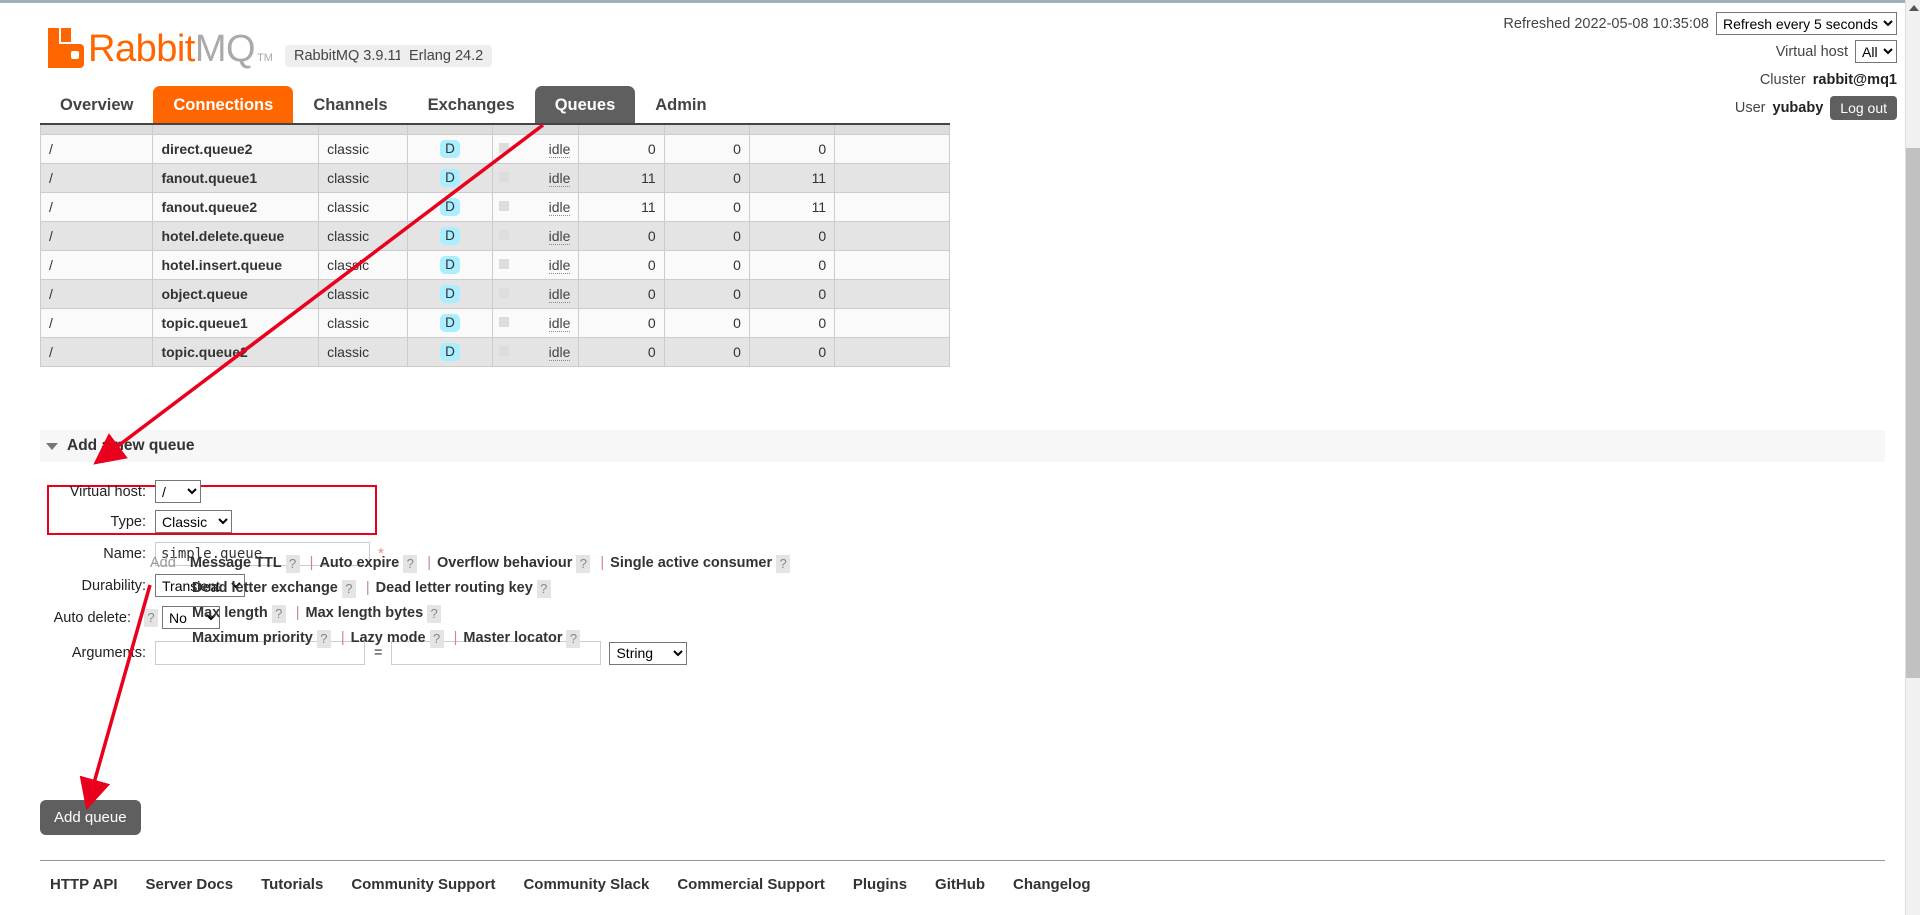 This screenshot has width=1920, height=915. What do you see at coordinates (178, 491) in the screenshot?
I see `form-virtual-host-select: /` at bounding box center [178, 491].